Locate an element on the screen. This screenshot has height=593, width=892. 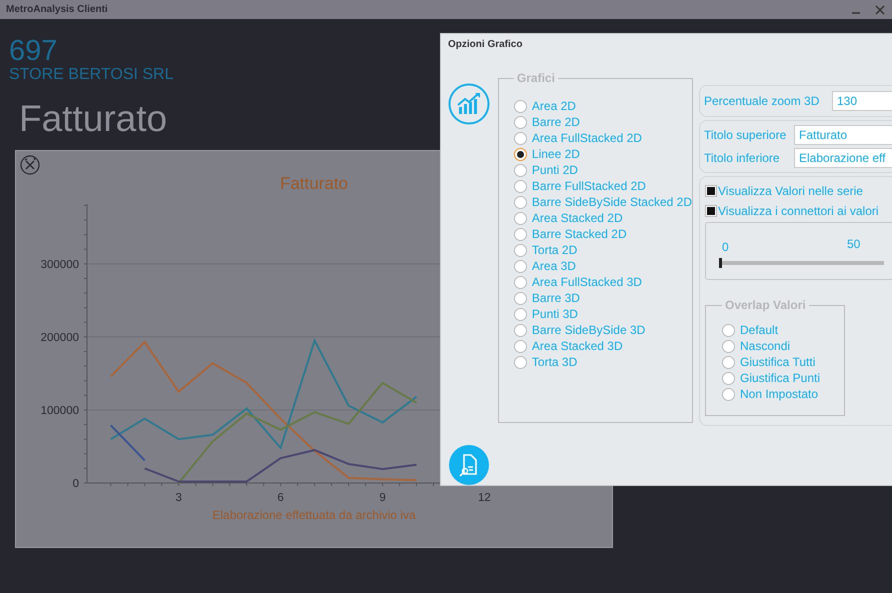
window-title: MetroAnalysis Clienti is located at coordinates (57, 9).